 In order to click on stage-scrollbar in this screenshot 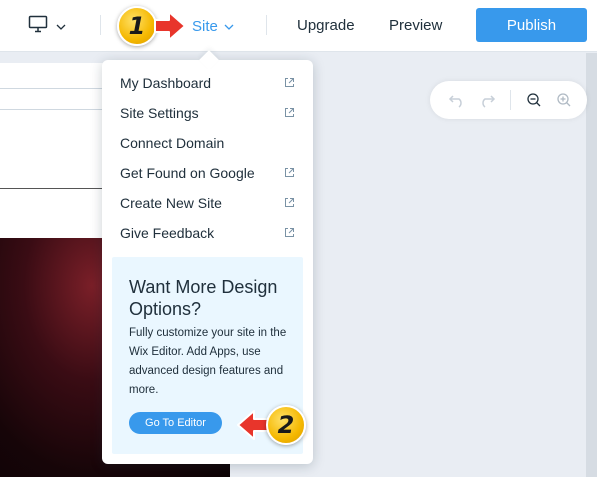, I will do `click(591, 265)`.